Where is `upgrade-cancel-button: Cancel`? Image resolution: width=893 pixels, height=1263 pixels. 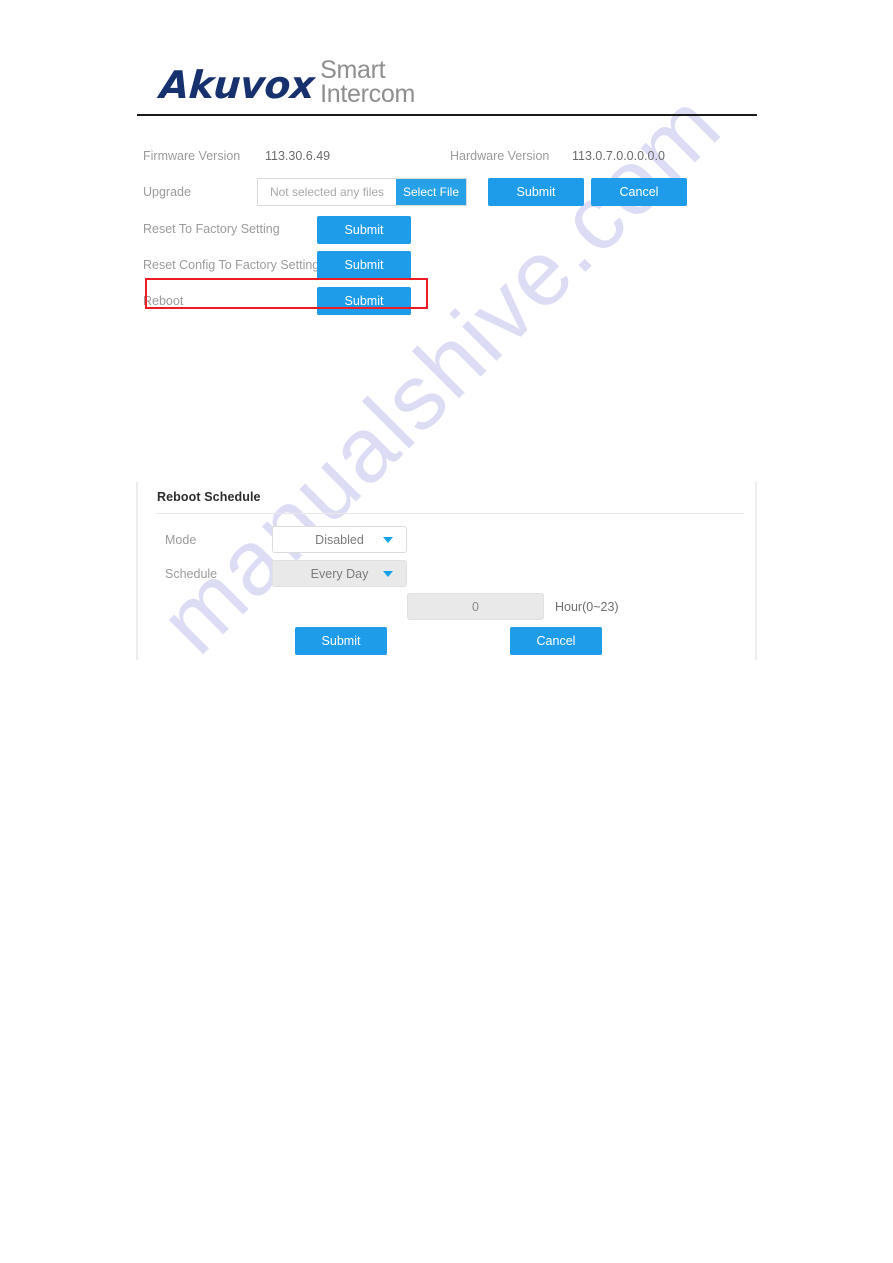
upgrade-cancel-button: Cancel is located at coordinates (639, 192).